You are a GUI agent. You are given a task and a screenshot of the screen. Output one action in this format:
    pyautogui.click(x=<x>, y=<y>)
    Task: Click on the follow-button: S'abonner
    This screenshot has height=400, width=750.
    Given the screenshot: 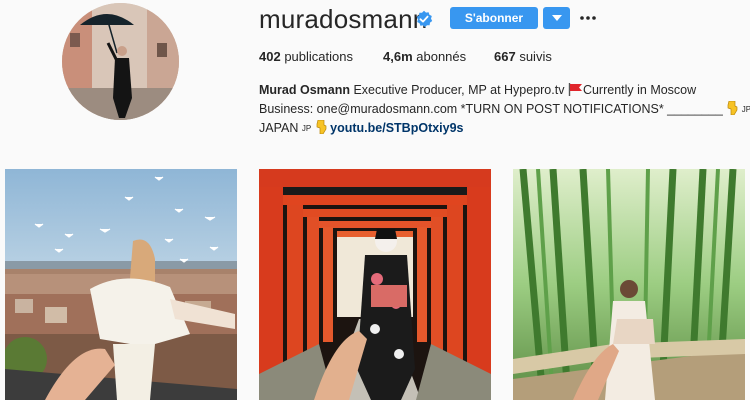 What is the action you would take?
    pyautogui.click(x=494, y=18)
    